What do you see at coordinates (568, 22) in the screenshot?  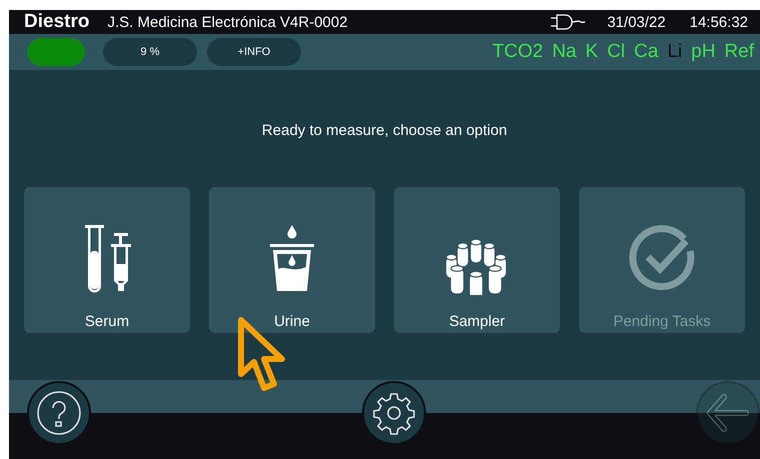 I see `power-plug-icon` at bounding box center [568, 22].